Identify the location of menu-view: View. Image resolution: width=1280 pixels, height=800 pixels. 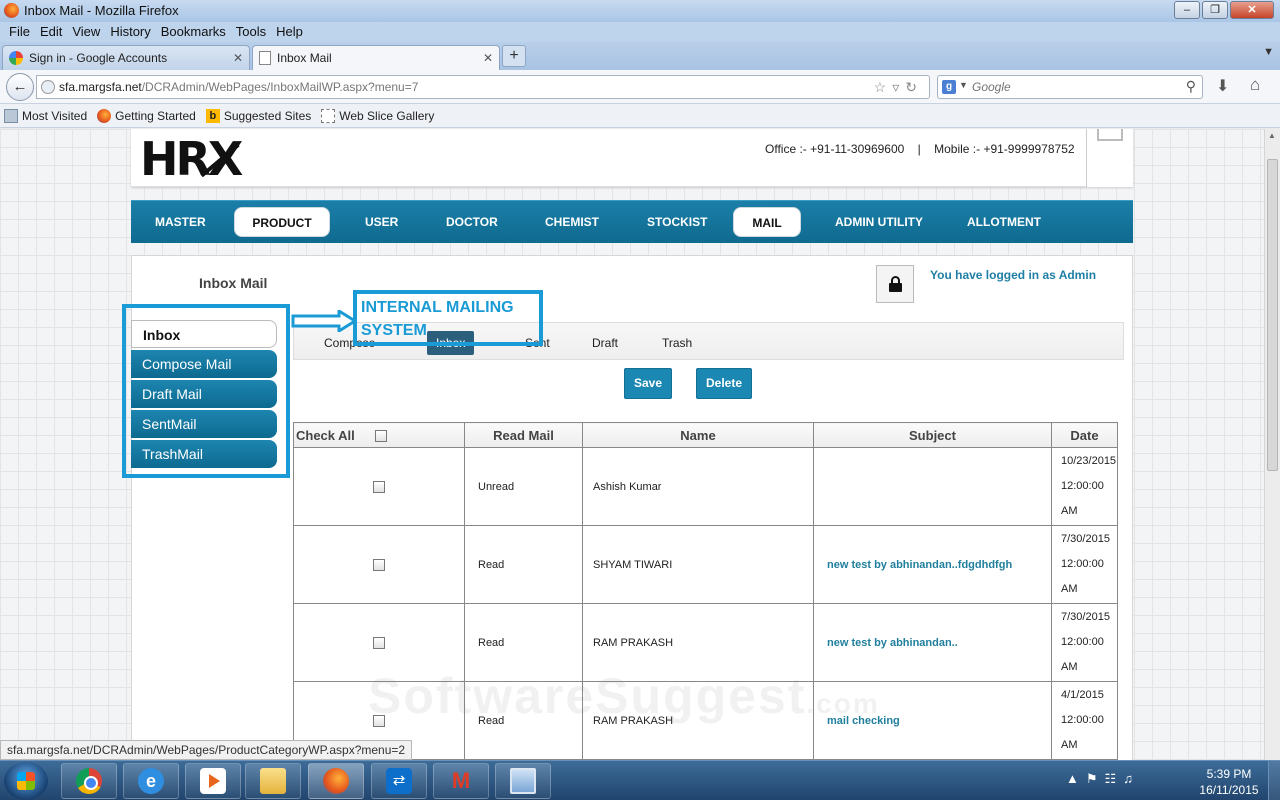
(86, 32).